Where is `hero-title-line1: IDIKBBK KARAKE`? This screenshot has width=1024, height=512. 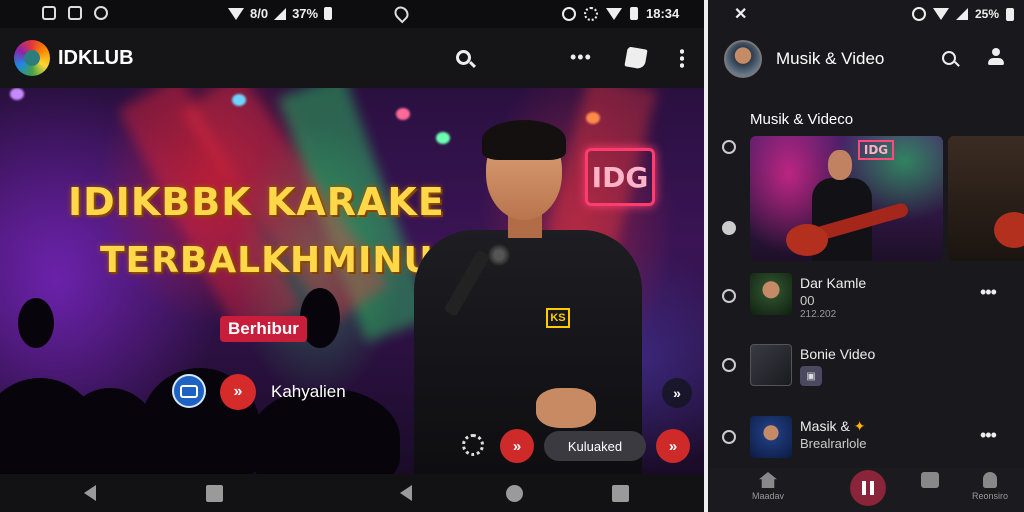
hero-title-line1: IDIKBBK KARAKE is located at coordinates (256, 202).